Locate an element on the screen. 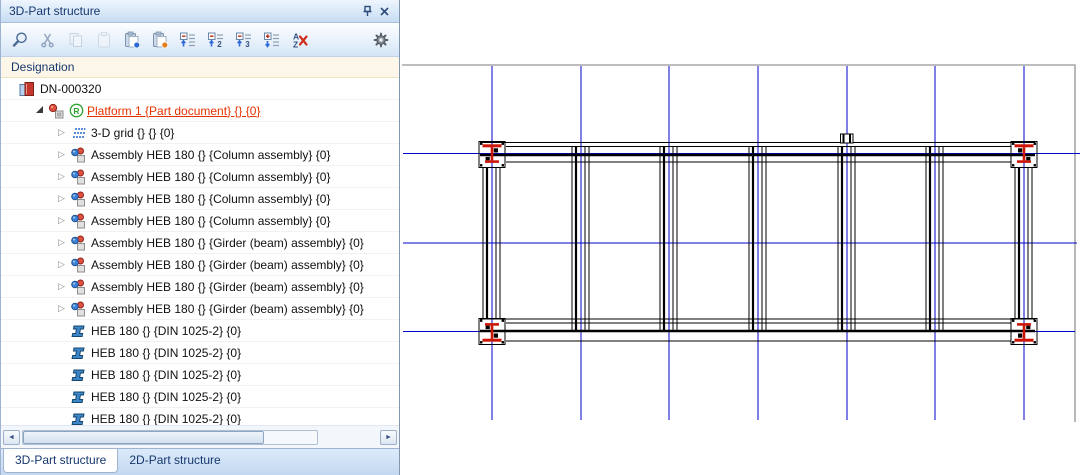 The width and height of the screenshot is (1080, 475). expanded-arrow-icon is located at coordinates (39, 110).